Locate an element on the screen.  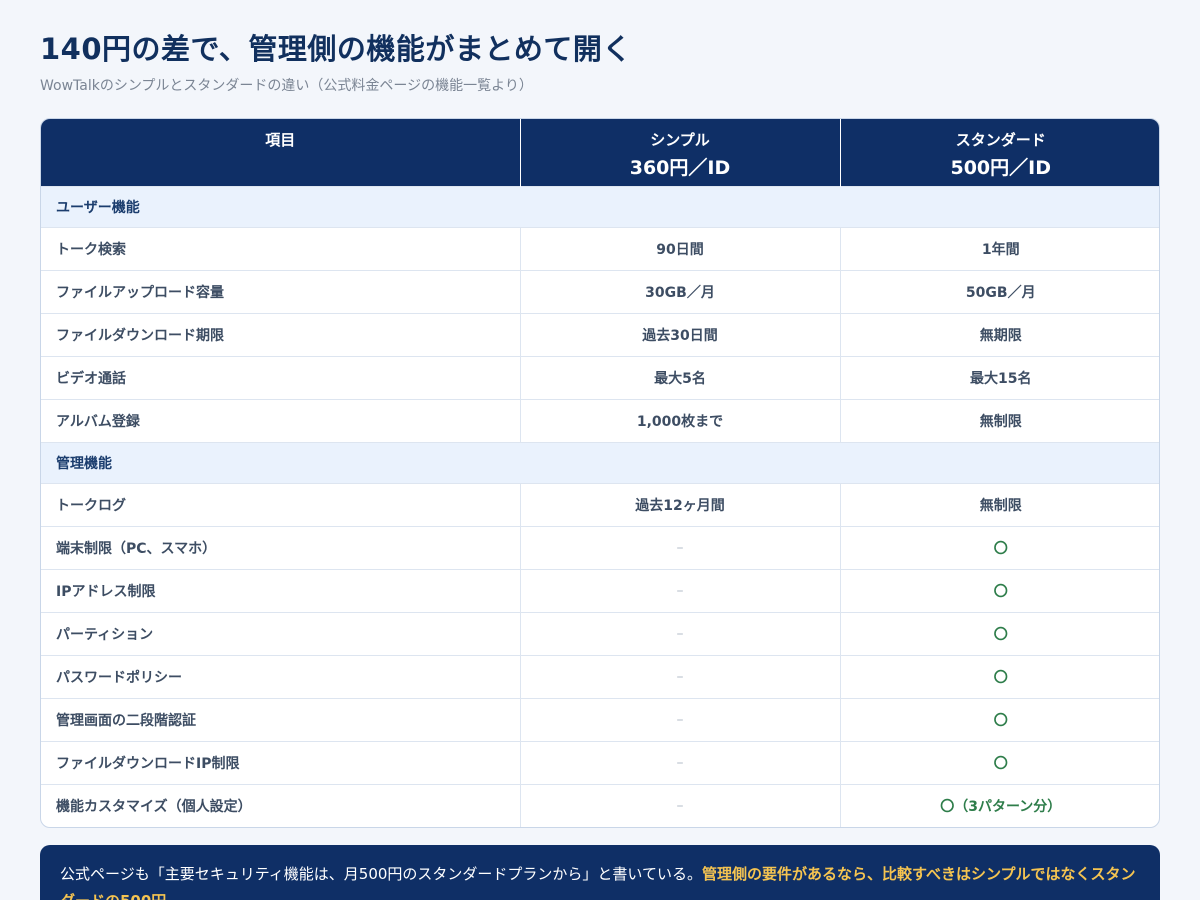
page-title: 140円の差で、管理側の機能がまとめて開く is located at coordinates (336, 49).